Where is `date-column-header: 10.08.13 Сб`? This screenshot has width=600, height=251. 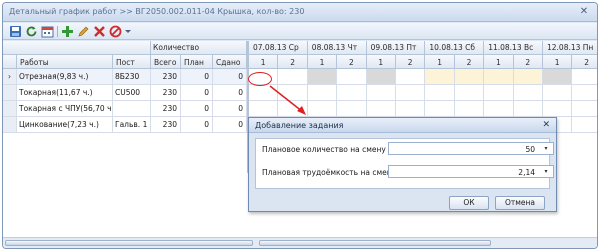 date-column-header: 10.08.13 Сб is located at coordinates (455, 48).